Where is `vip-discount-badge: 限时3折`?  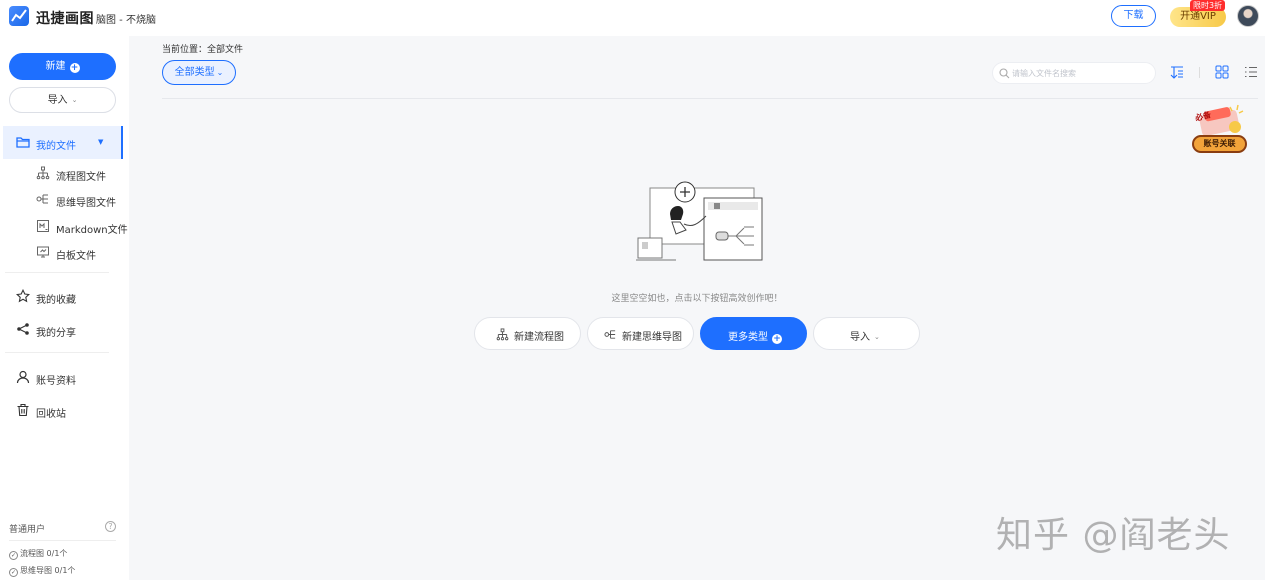
vip-discount-badge: 限时3折 is located at coordinates (1208, 5).